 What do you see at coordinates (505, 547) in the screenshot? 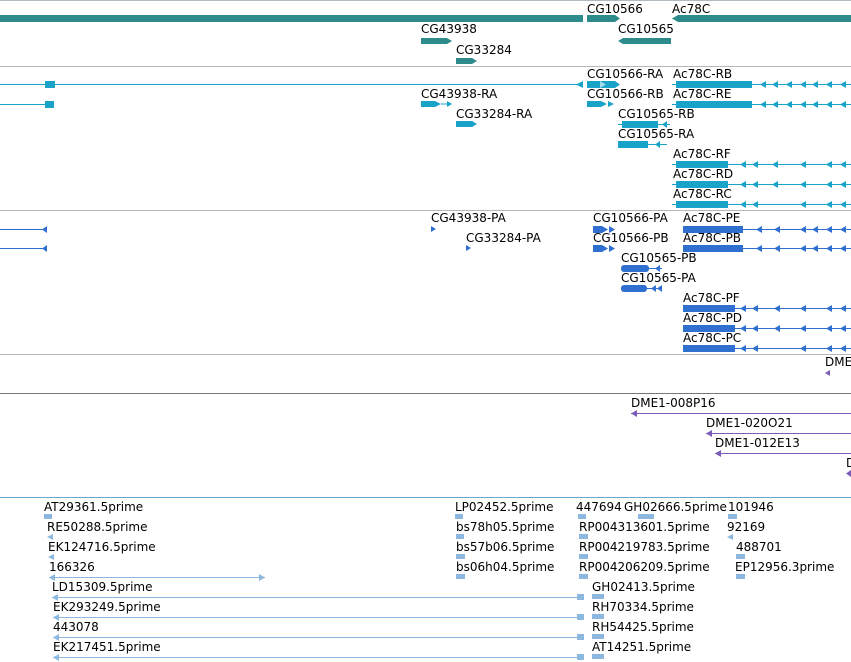
I see `est-label: bs57b06.5prime` at bounding box center [505, 547].